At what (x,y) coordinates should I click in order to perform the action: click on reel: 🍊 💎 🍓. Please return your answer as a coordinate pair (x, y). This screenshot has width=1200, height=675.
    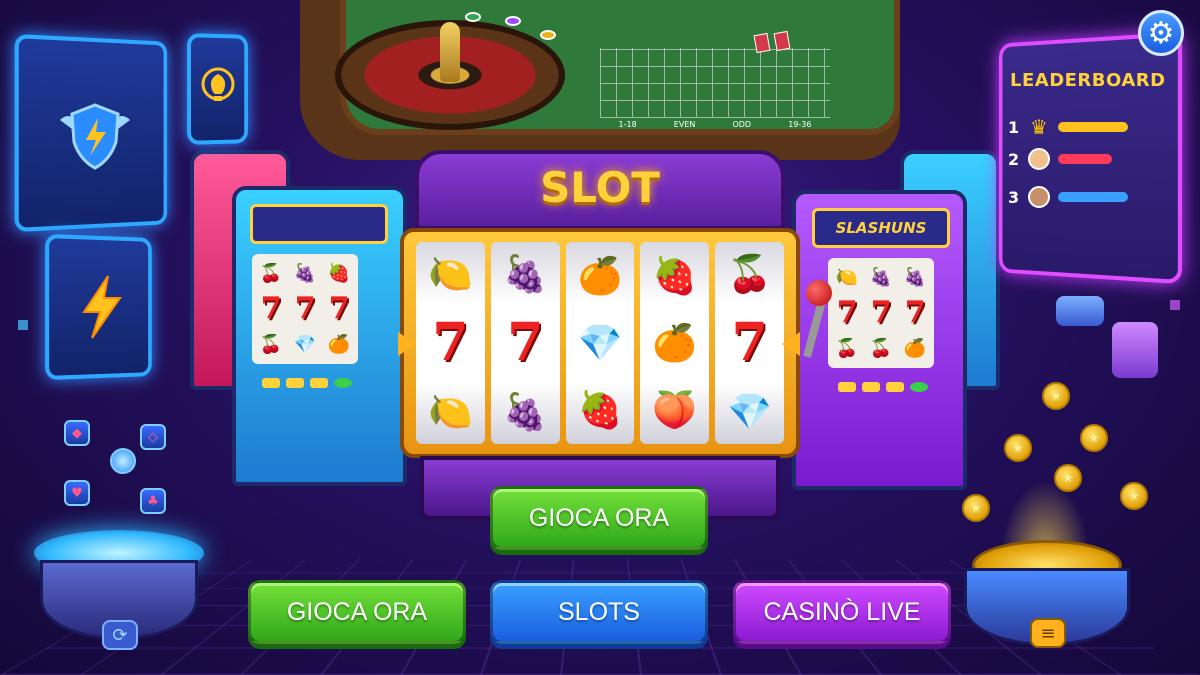
    Looking at the image, I should click on (600, 343).